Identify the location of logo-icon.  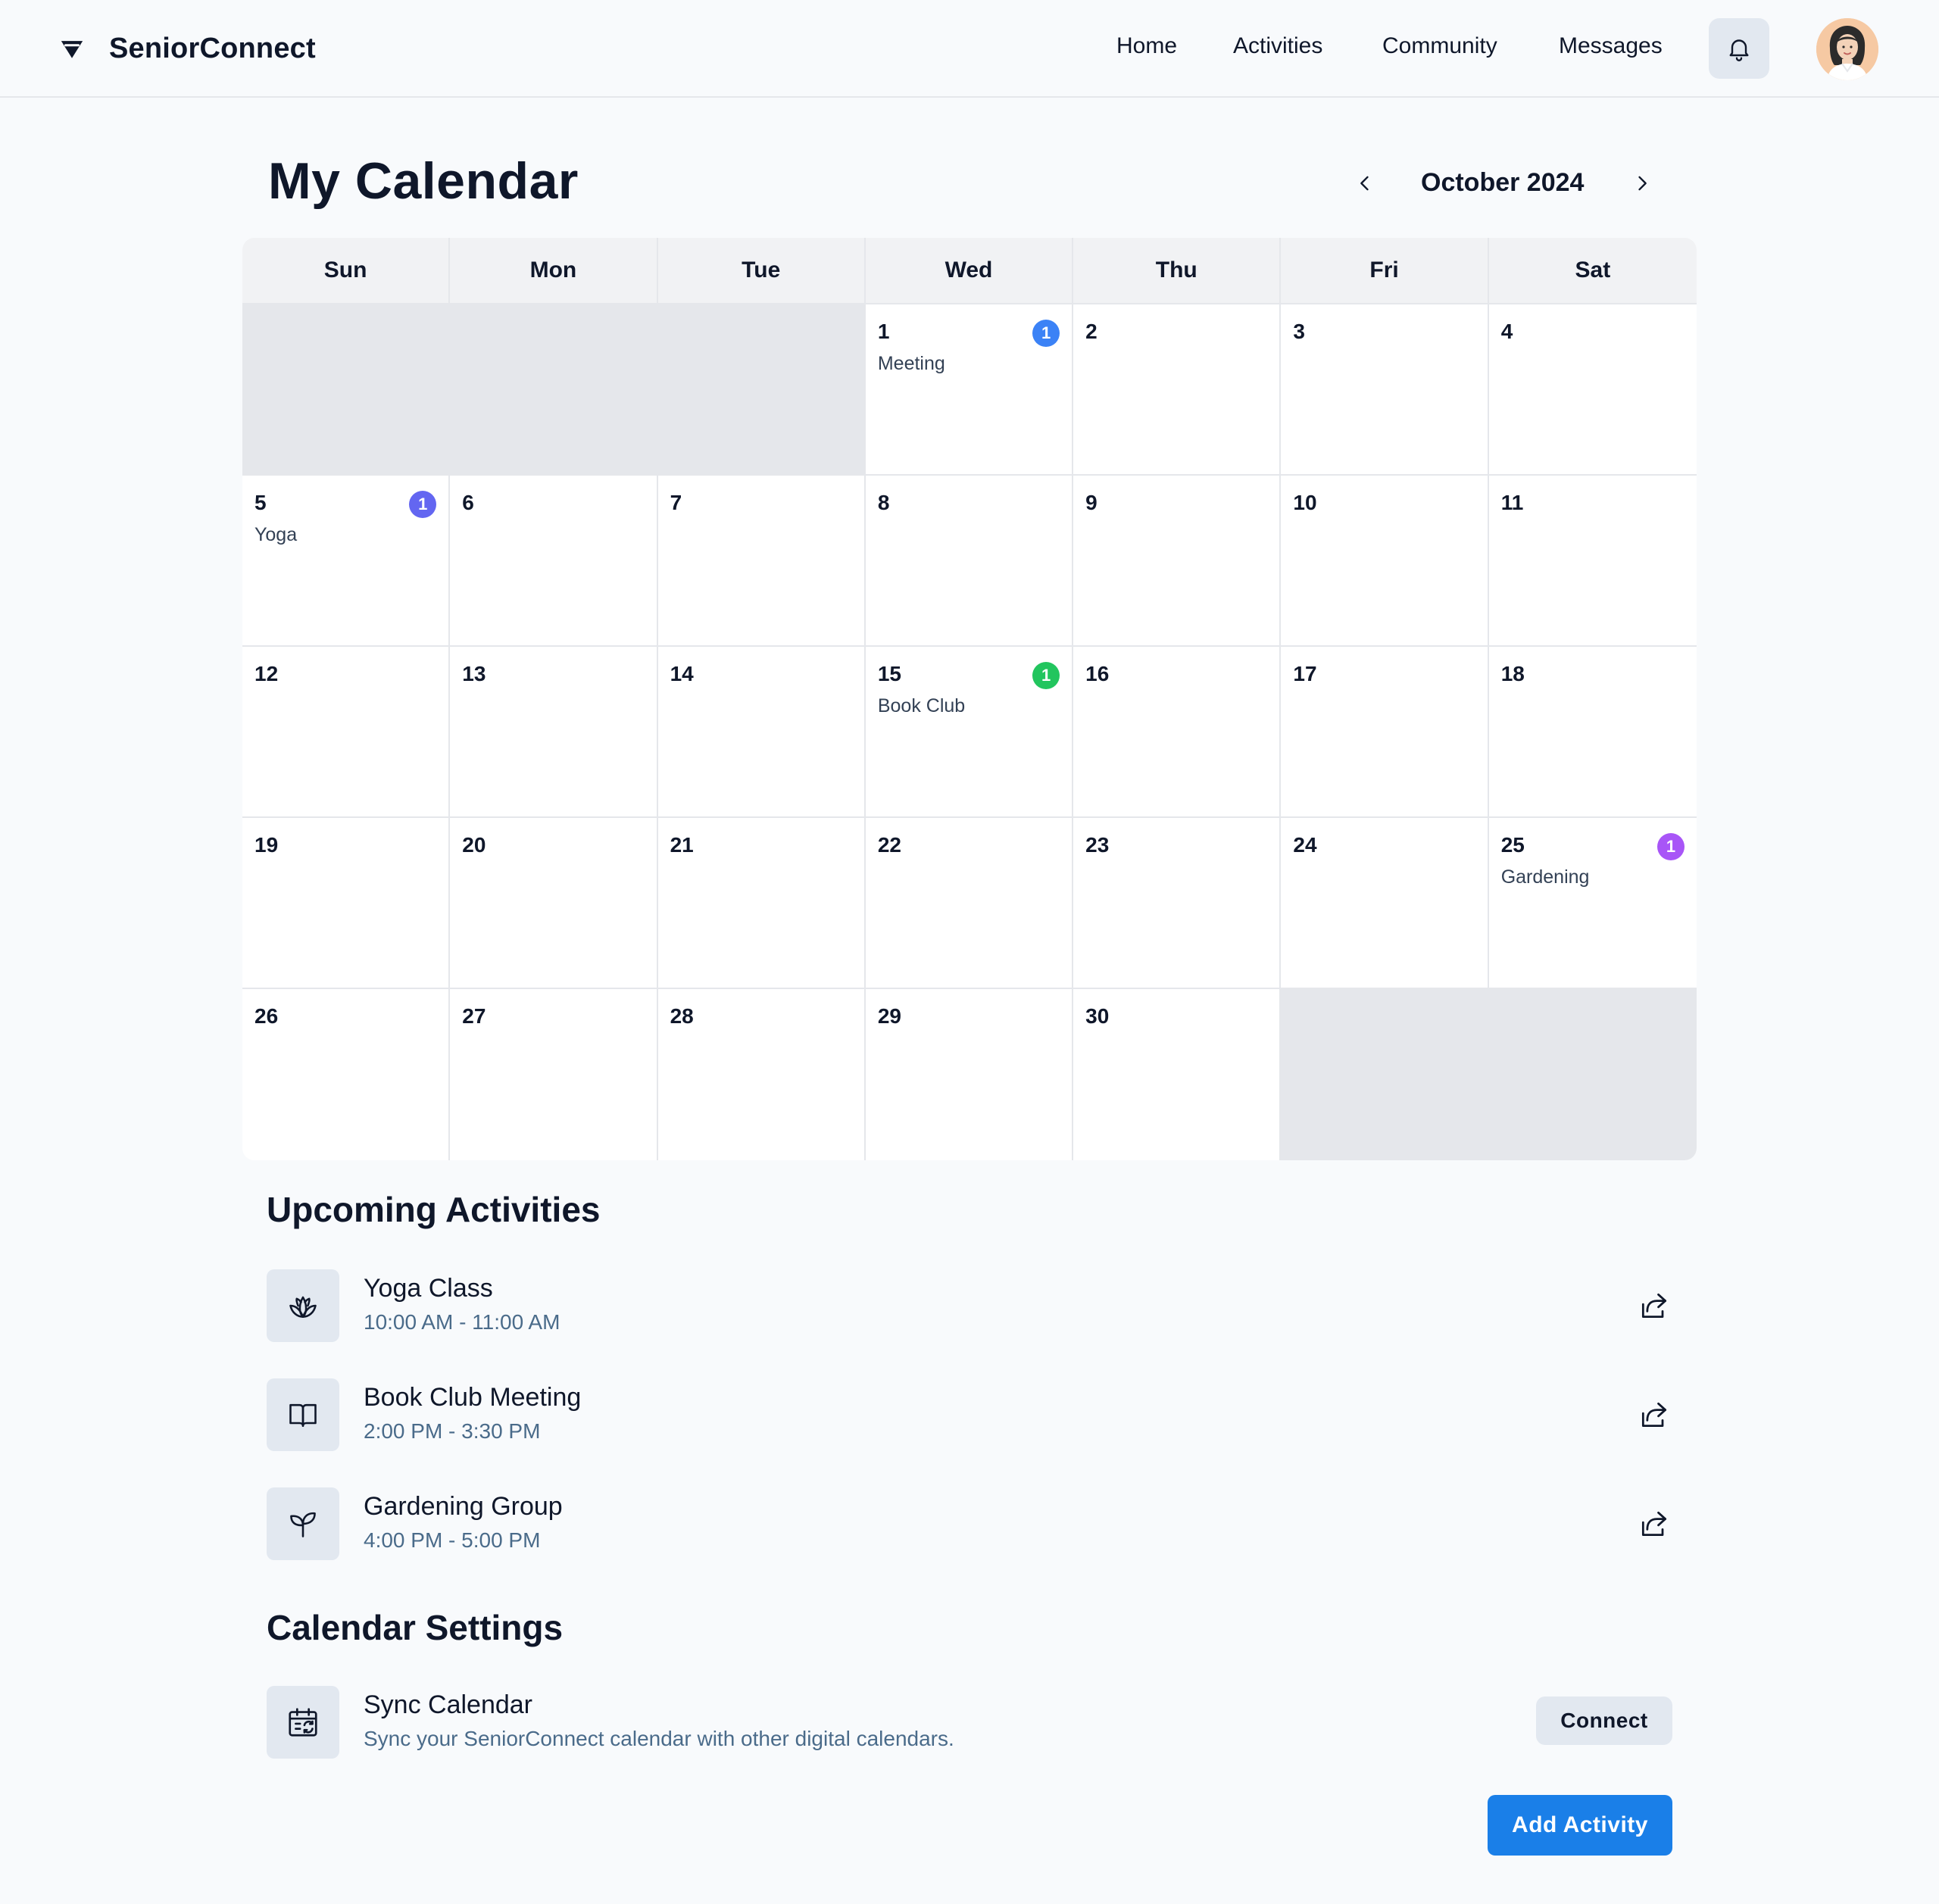
(72, 49).